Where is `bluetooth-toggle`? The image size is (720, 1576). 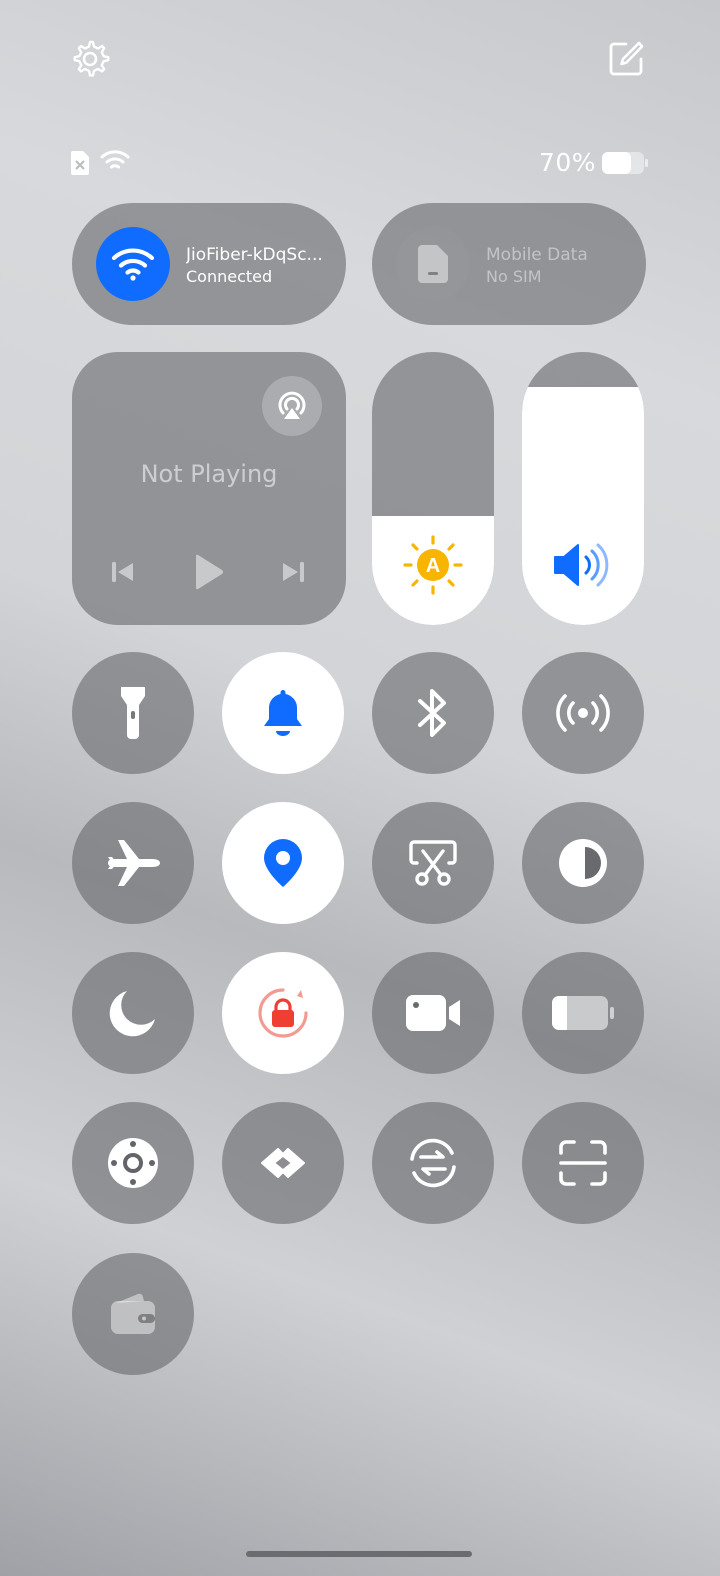 bluetooth-toggle is located at coordinates (433, 713).